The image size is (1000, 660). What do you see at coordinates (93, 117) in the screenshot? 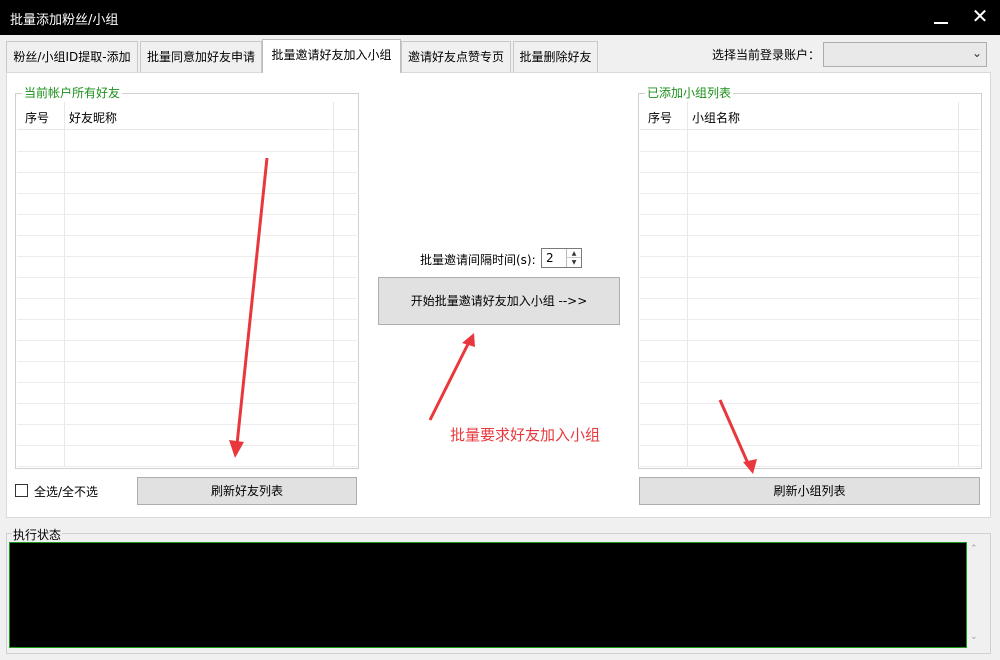
I see `col-header-friend-name: 好友昵称` at bounding box center [93, 117].